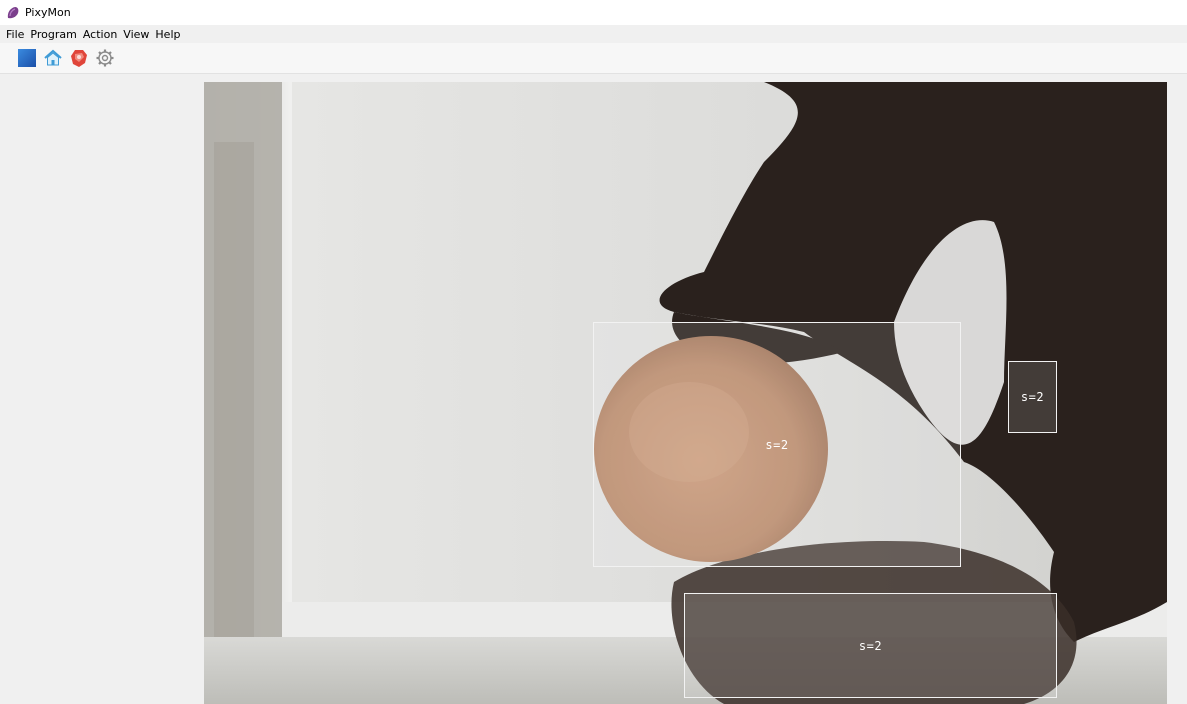 The image size is (1187, 704). I want to click on menu-program: Program, so click(53, 34).